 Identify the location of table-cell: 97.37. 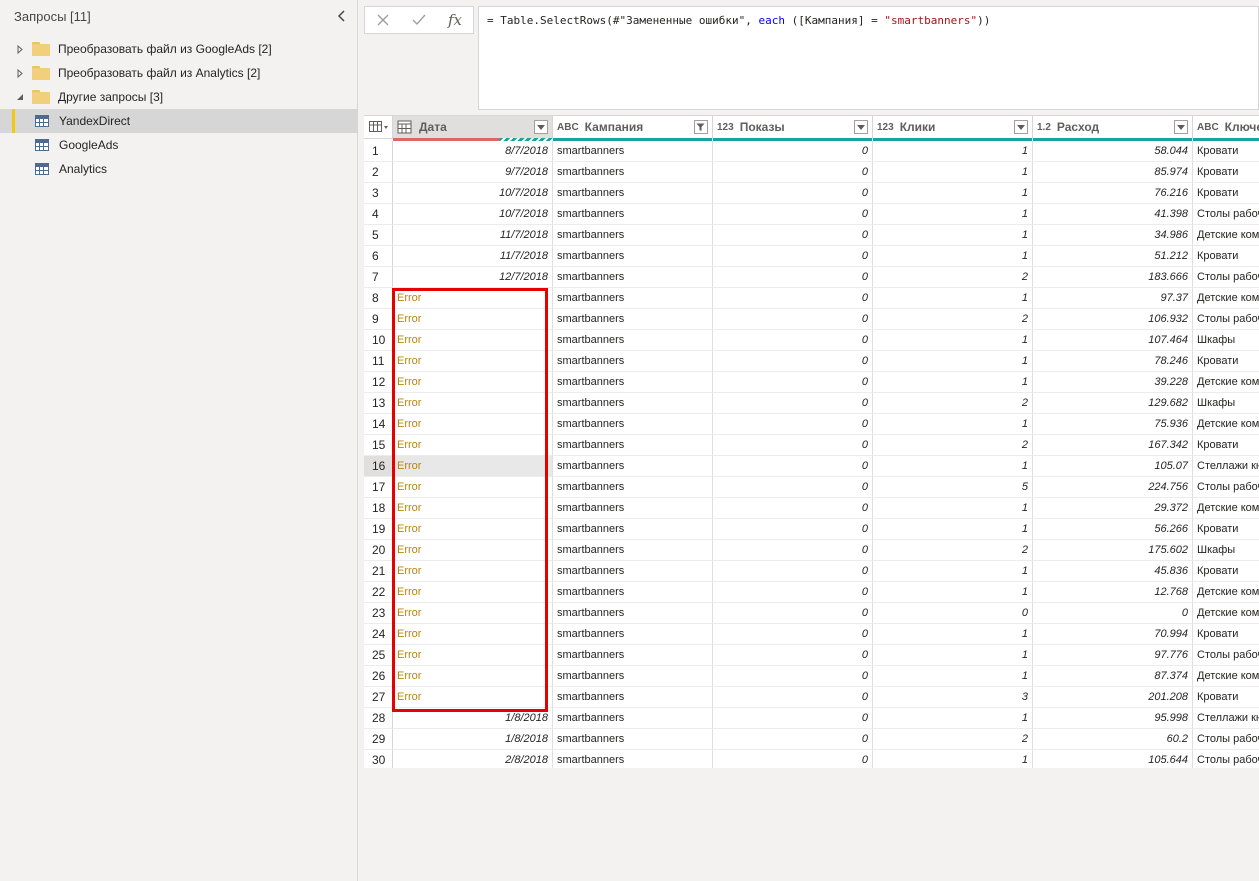
(1113, 298).